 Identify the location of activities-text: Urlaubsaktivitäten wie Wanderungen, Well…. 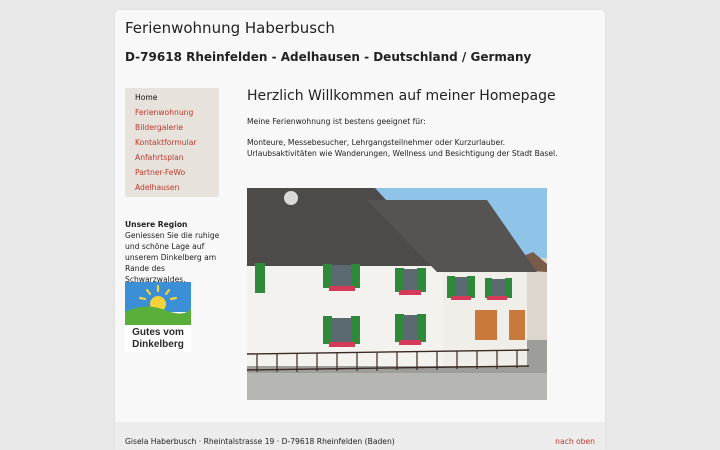
(402, 153).